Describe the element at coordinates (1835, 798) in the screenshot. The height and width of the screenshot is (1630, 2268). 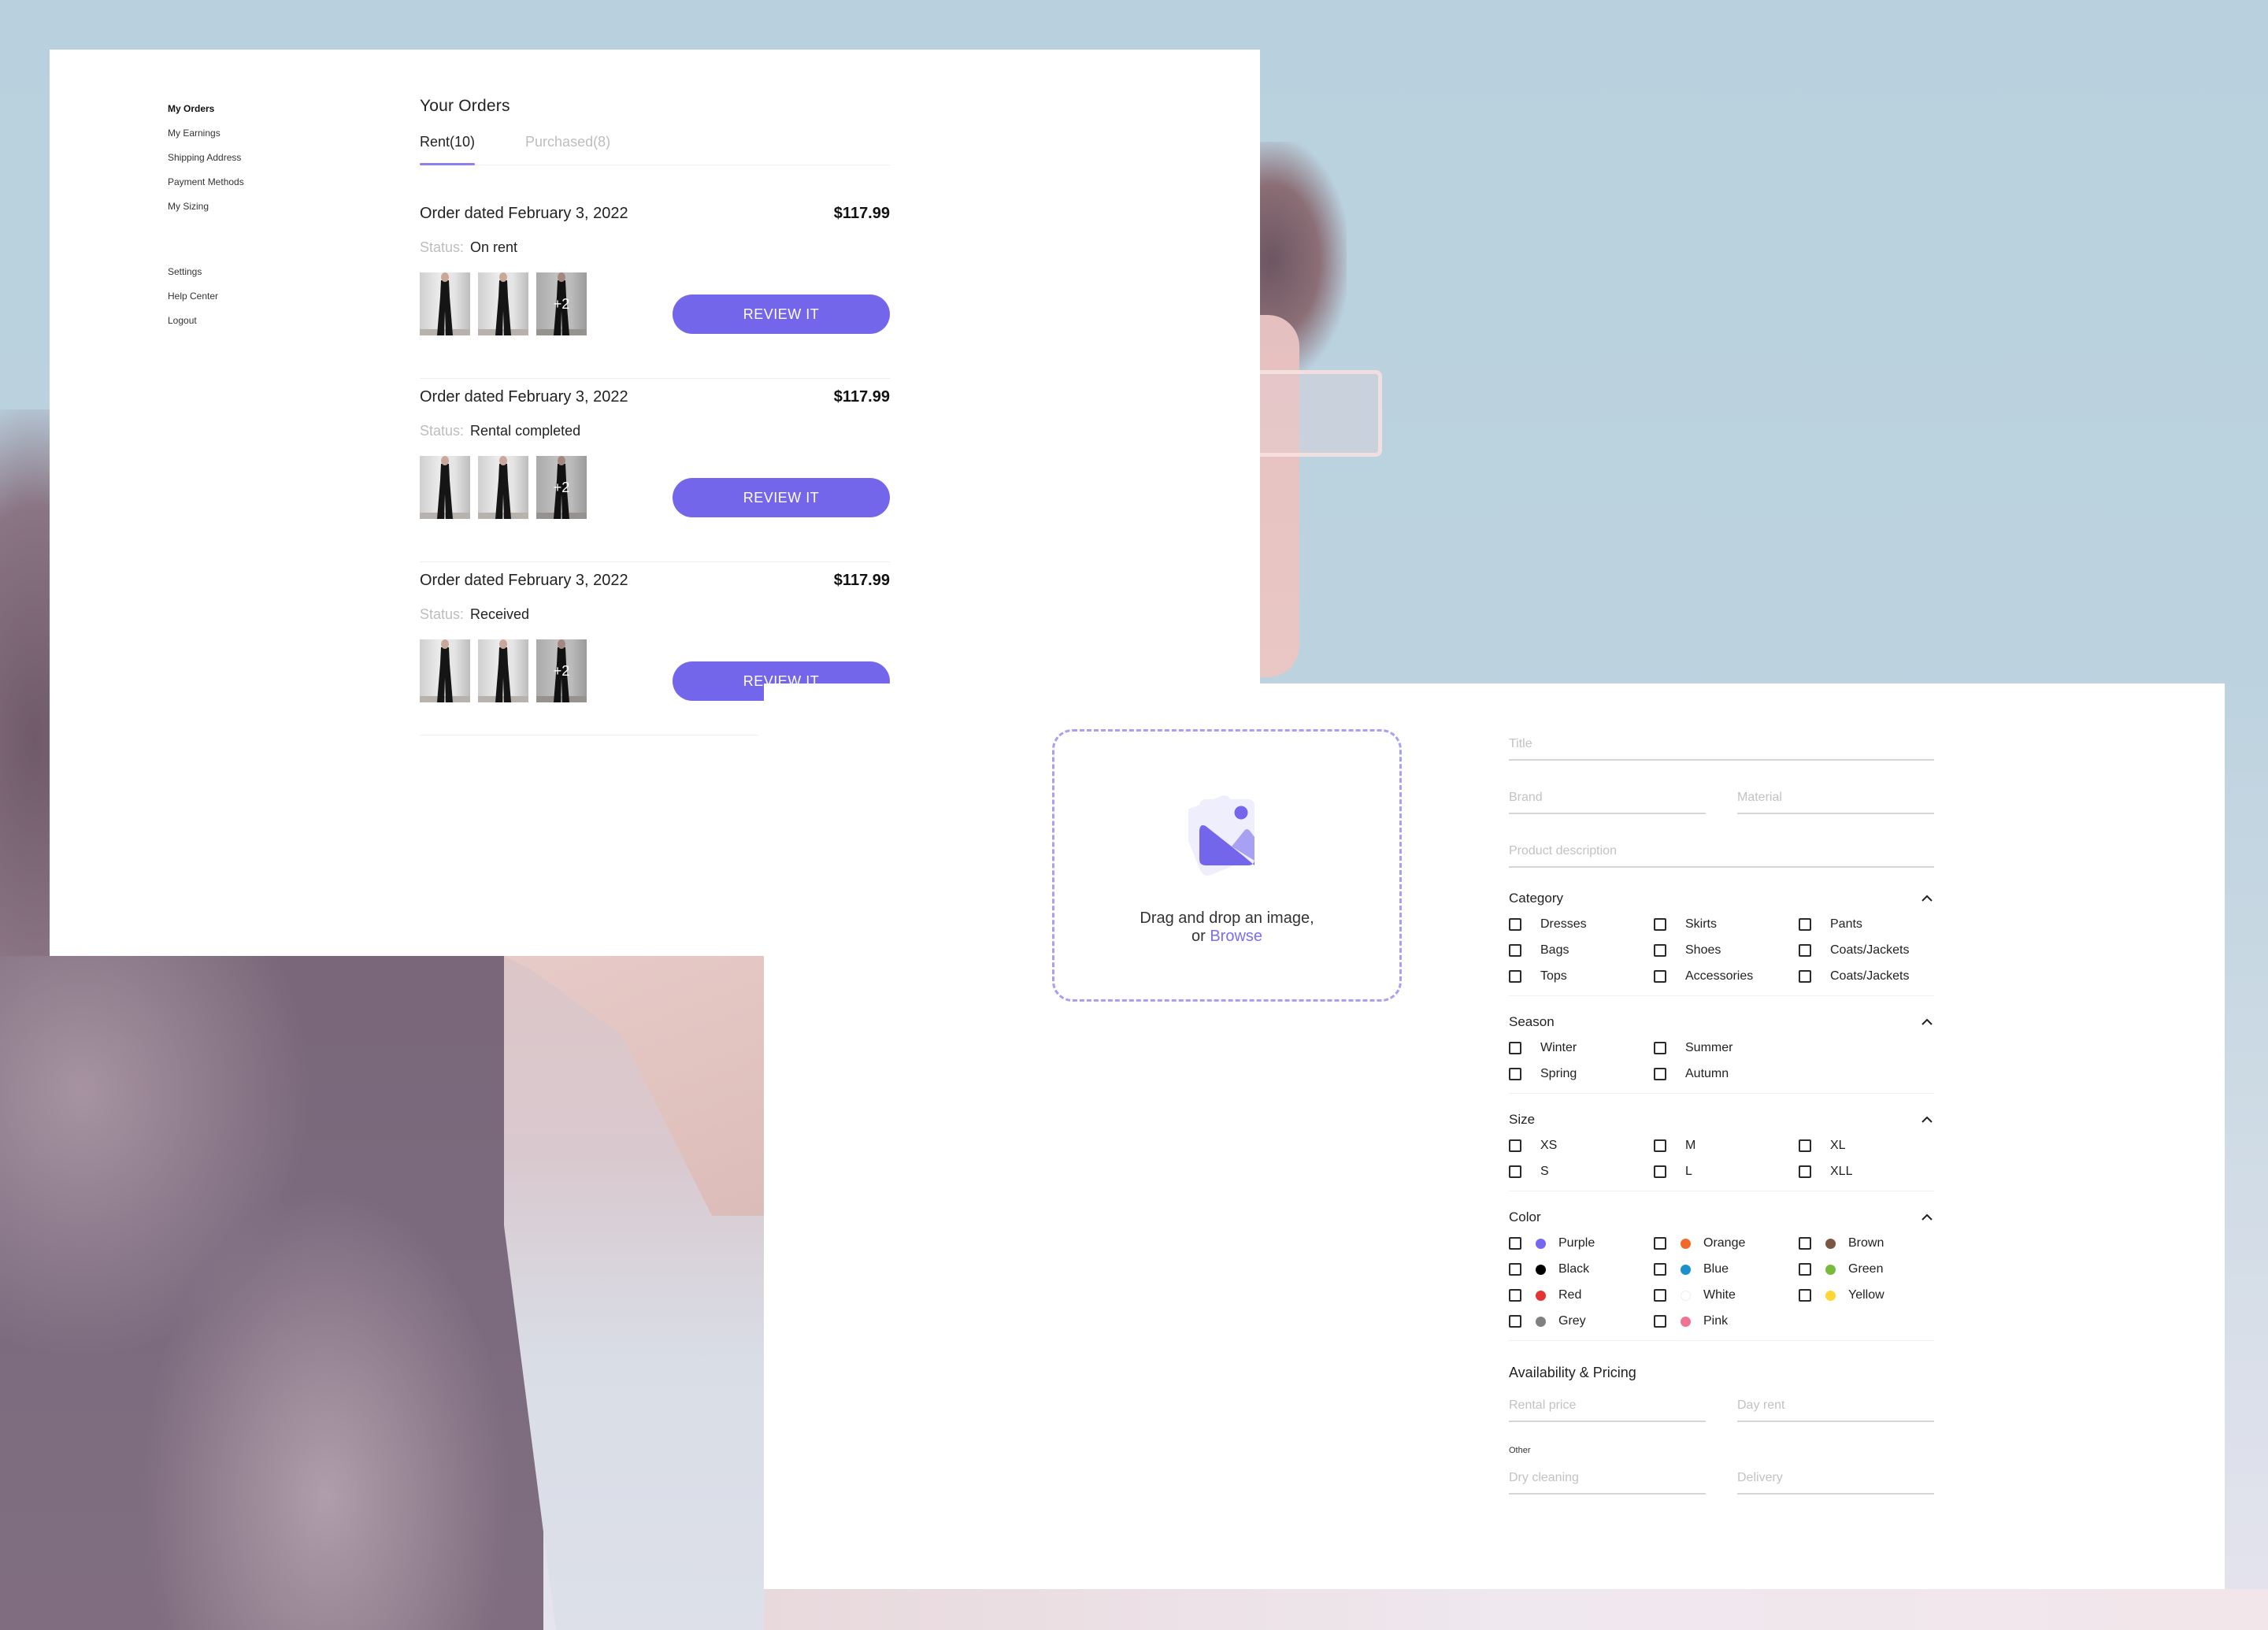
I see `material-input` at that location.